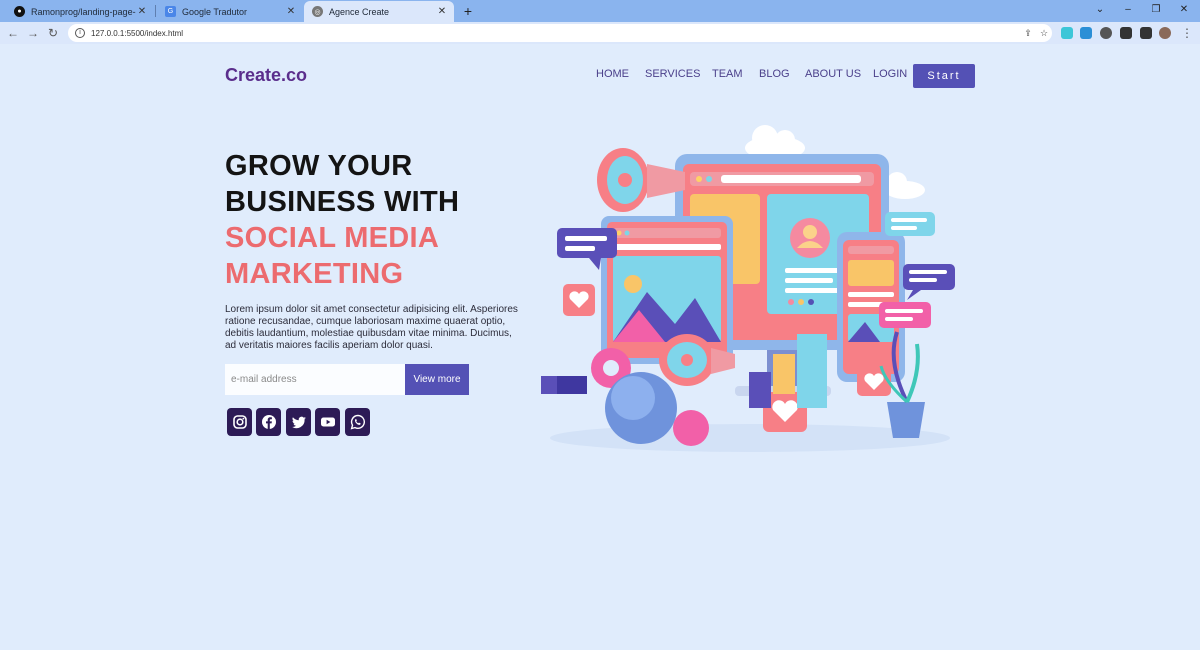 This screenshot has width=1200, height=650. I want to click on browser-window-graphic, so click(667, 290).